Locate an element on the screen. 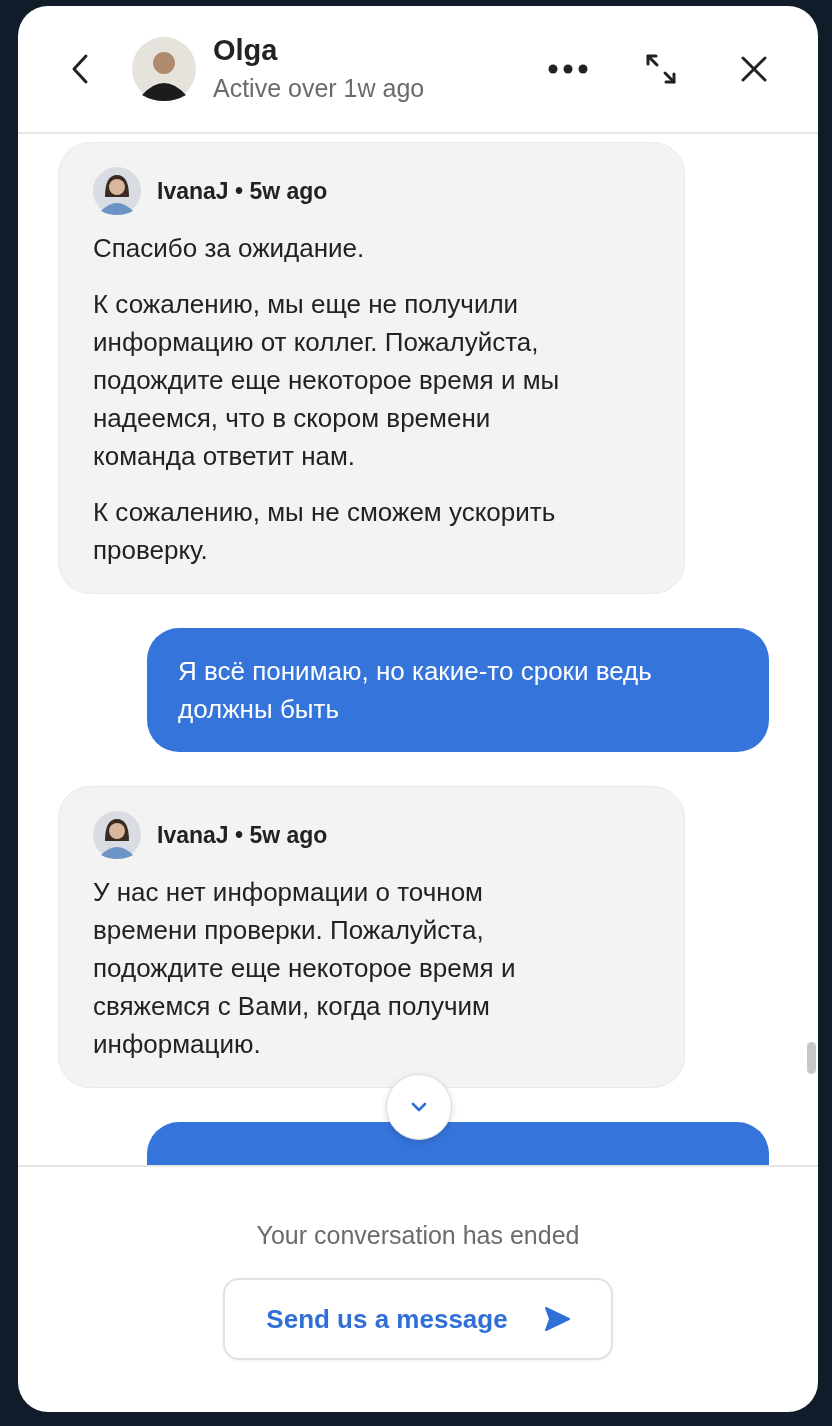 The image size is (832, 1426). message-text: У нас нет информации о точном времени проверки. Пожалуйста, подождите еще некоторое время и свяжемся с Вами, когда получим информацию. is located at coordinates (305, 968).